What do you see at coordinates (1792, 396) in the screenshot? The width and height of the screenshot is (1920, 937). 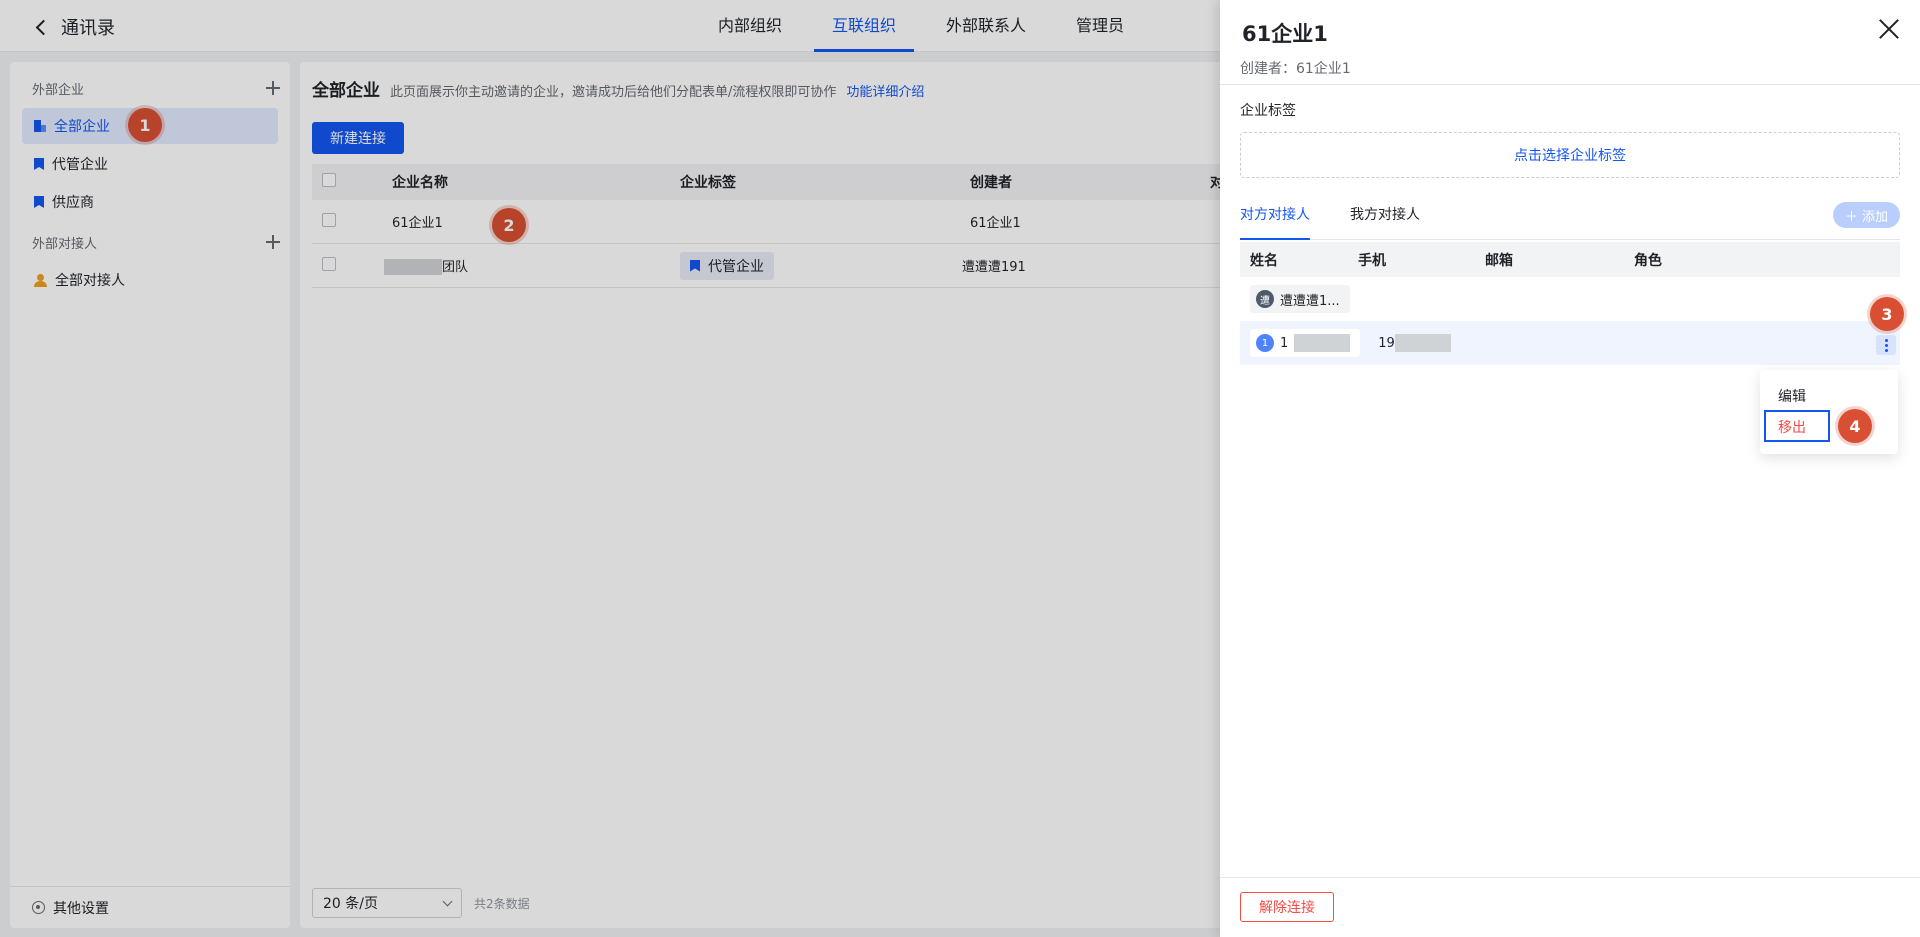 I see `edit-menu-item: 编辑` at bounding box center [1792, 396].